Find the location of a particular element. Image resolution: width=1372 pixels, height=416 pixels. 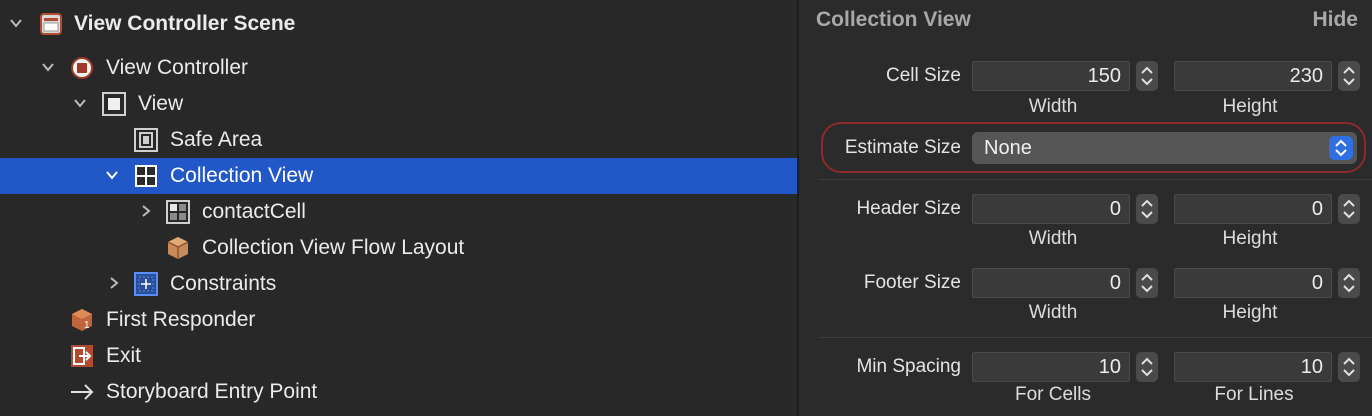

outline-row-collection-view: Collection View is located at coordinates (398, 176).